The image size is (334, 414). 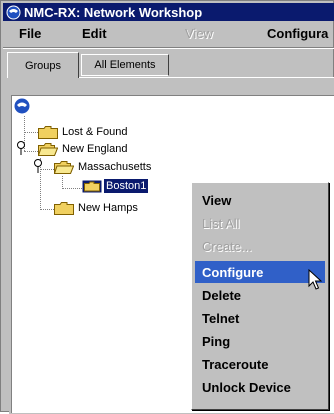 I want to click on tab-groups: Groups, so click(x=43, y=65).